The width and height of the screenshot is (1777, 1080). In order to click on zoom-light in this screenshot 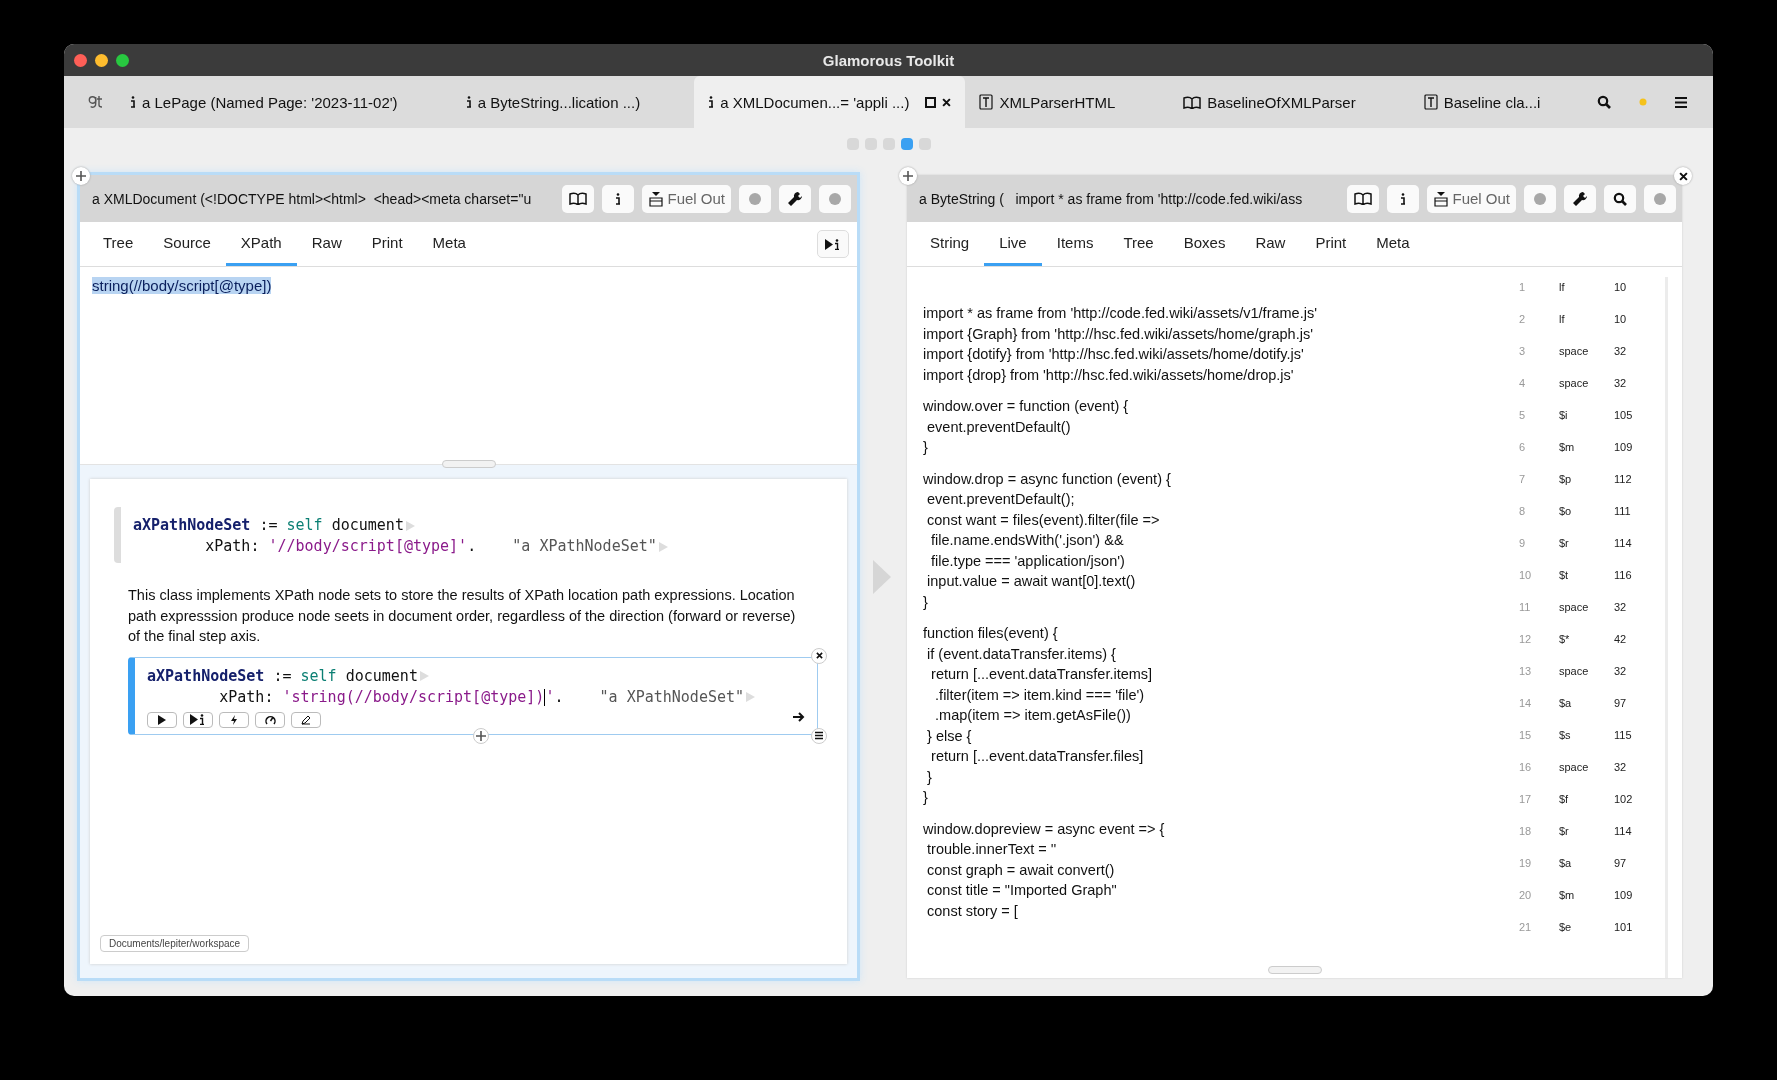, I will do `click(122, 60)`.